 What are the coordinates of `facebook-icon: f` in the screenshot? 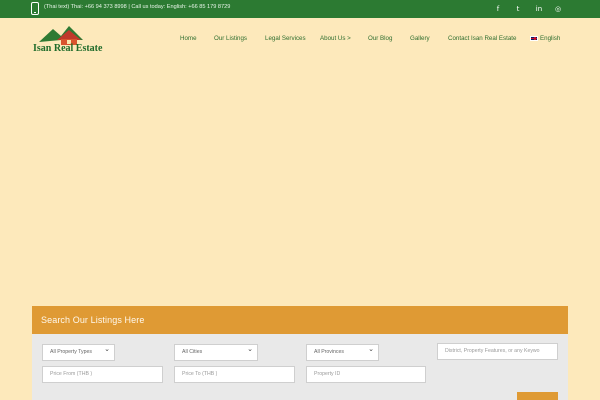 It's located at (498, 9).